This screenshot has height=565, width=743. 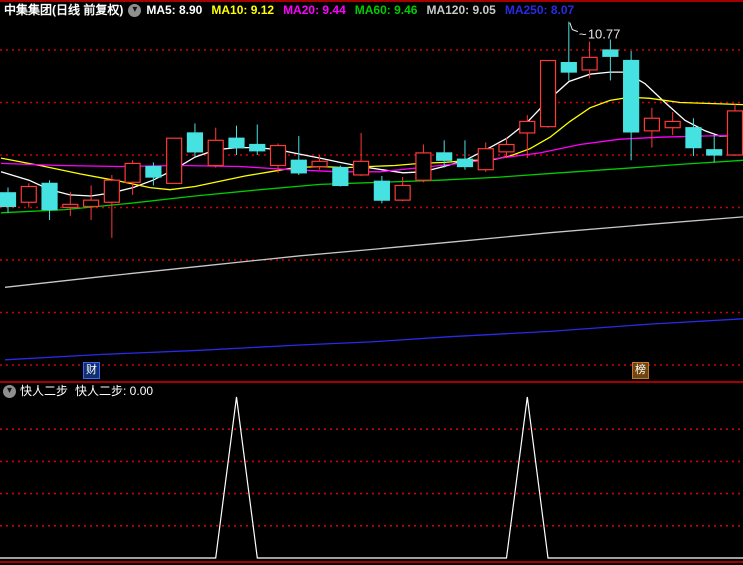 What do you see at coordinates (583, 34) in the screenshot?
I see `annotation-tilde: ~` at bounding box center [583, 34].